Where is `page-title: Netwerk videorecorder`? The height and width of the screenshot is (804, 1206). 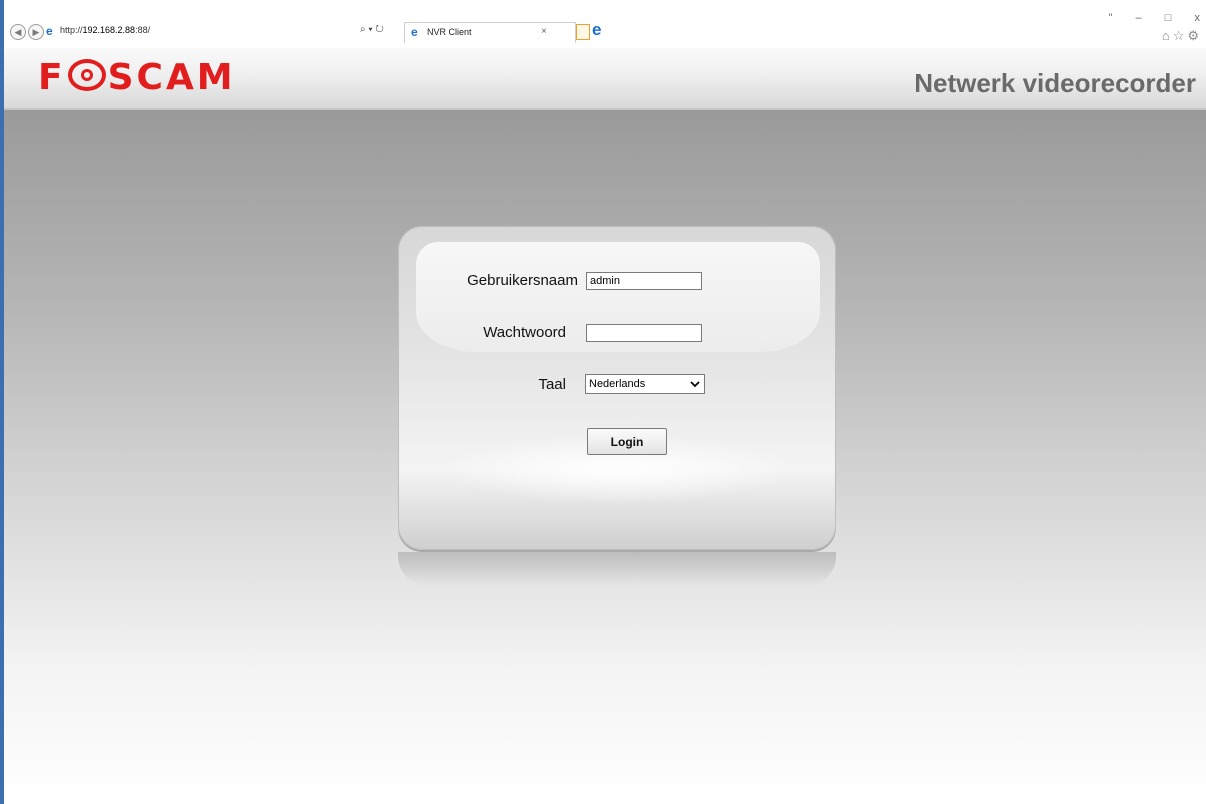
page-title: Netwerk videorecorder is located at coordinates (1055, 83).